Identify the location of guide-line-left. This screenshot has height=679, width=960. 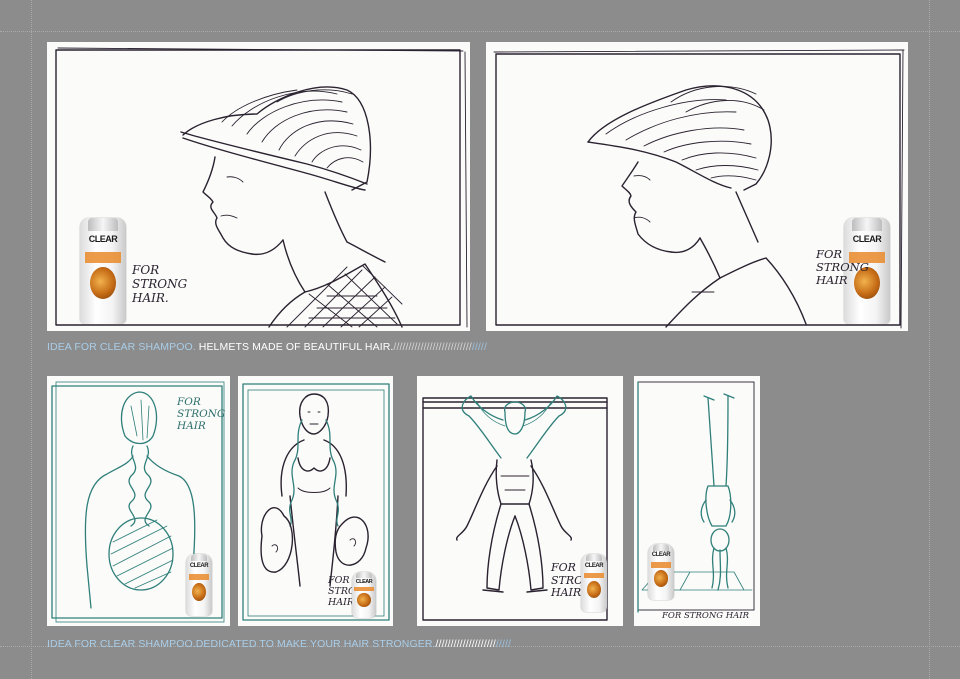
(31, 339).